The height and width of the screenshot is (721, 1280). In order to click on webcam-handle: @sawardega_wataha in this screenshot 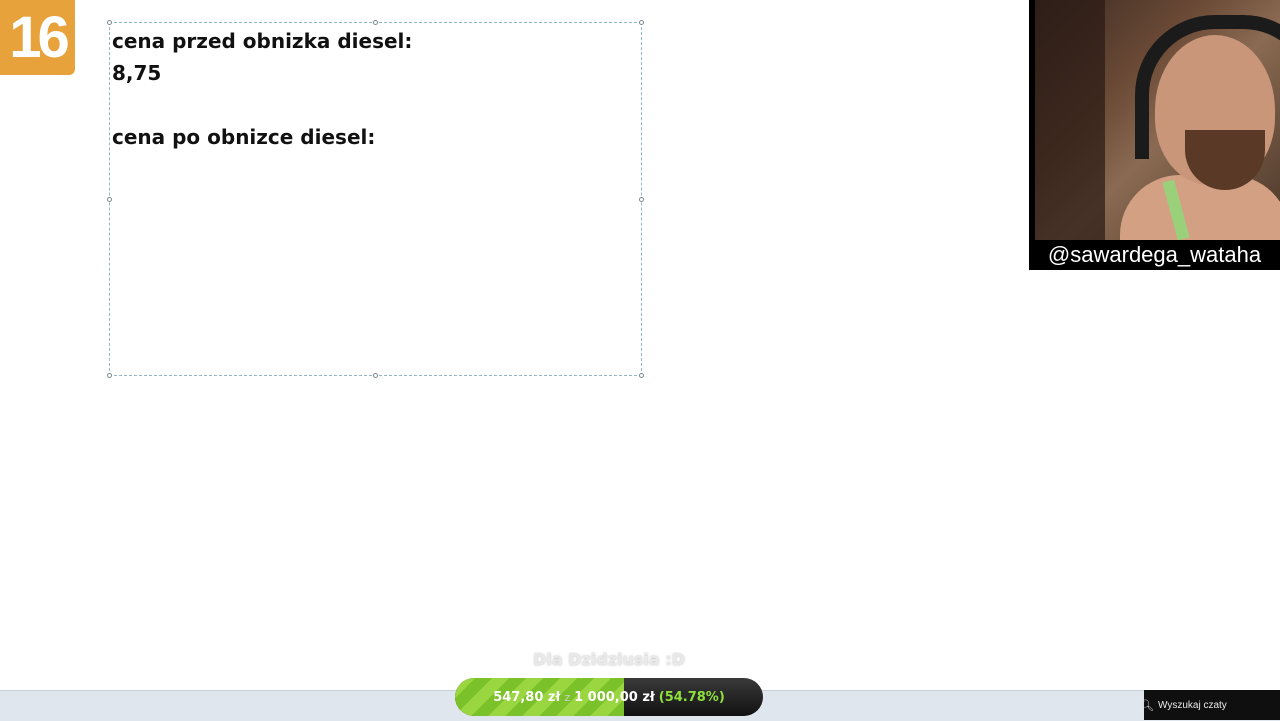, I will do `click(1154, 254)`.